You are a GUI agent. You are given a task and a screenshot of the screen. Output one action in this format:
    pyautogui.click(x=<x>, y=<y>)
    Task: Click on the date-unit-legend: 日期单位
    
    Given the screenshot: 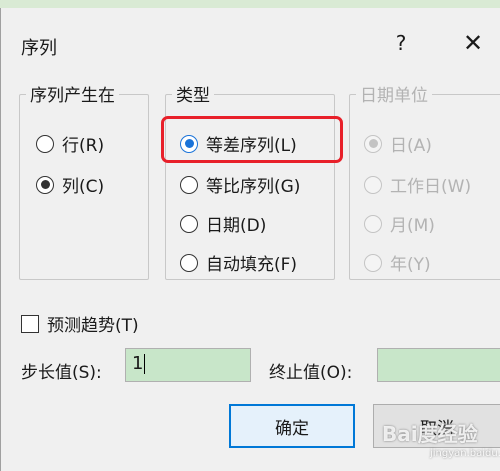 What is the action you would take?
    pyautogui.click(x=394, y=93)
    